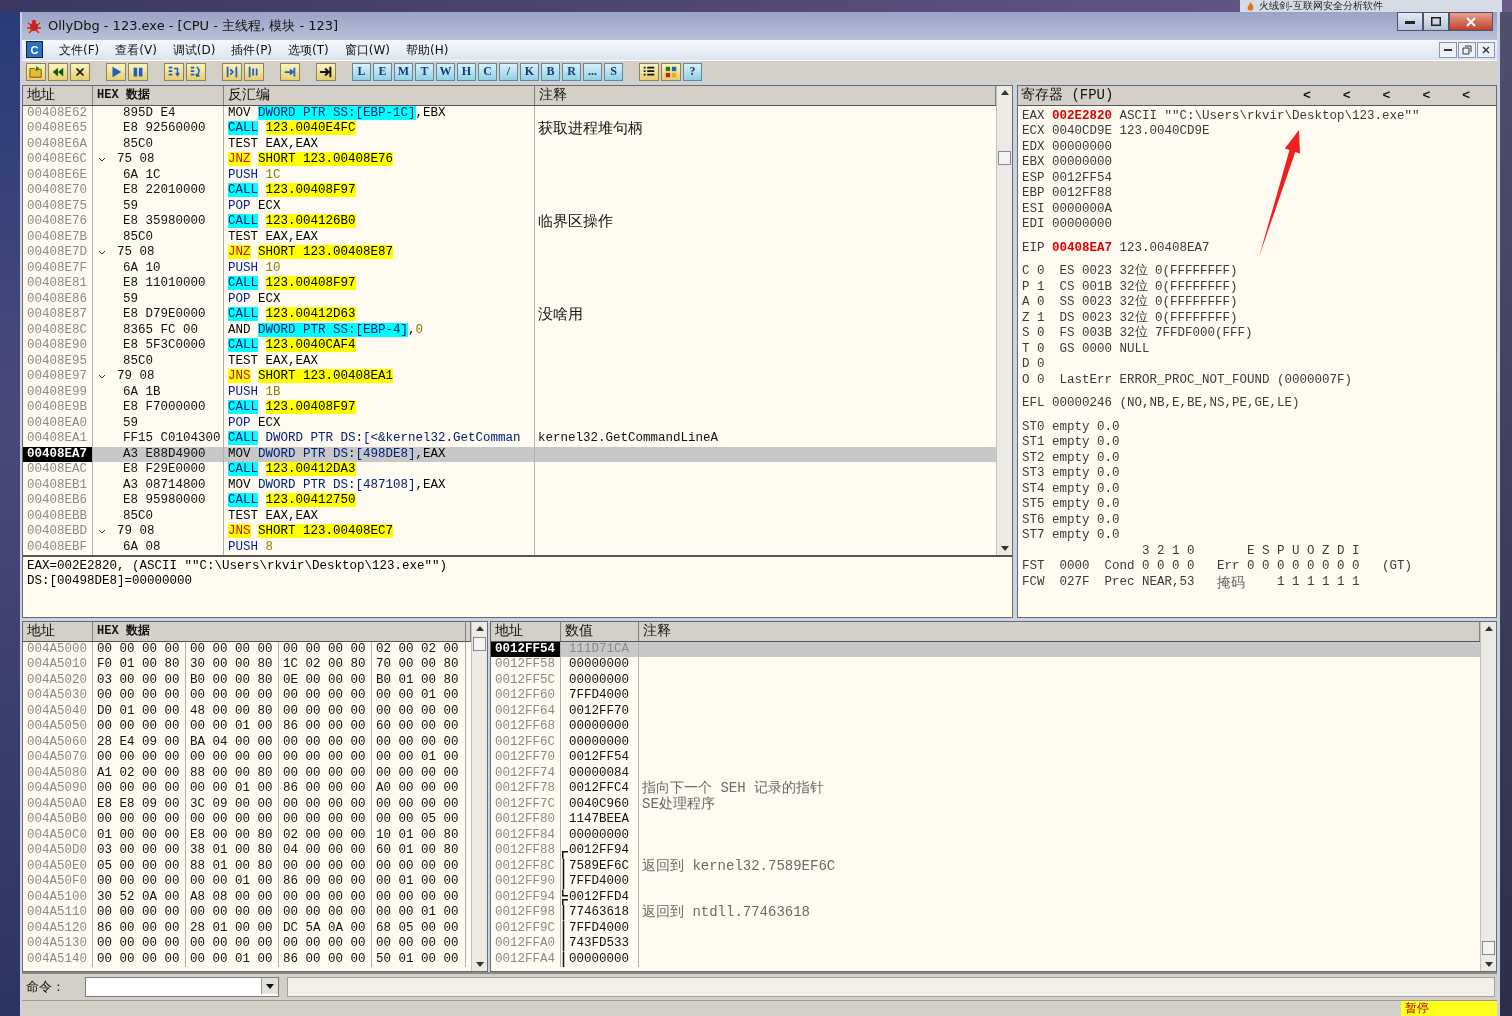  Describe the element at coordinates (58, 71) in the screenshot. I see `restart-button` at that location.